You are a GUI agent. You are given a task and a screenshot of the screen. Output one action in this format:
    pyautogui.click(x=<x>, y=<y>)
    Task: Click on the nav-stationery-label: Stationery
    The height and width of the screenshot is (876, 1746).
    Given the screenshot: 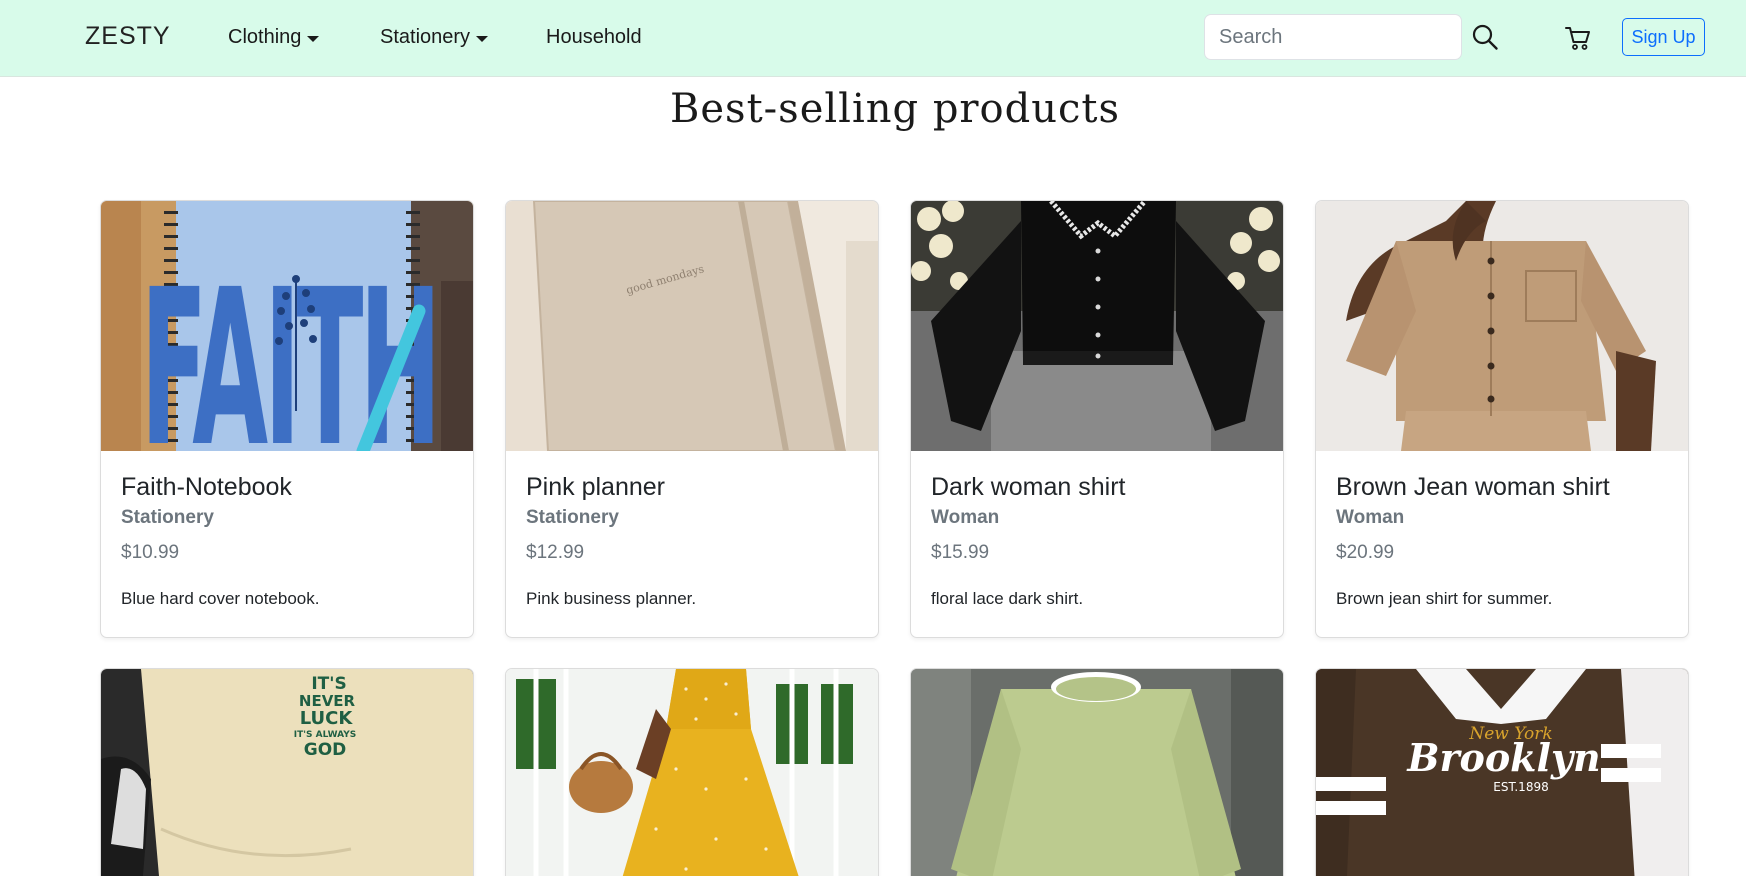 What is the action you would take?
    pyautogui.click(x=425, y=37)
    